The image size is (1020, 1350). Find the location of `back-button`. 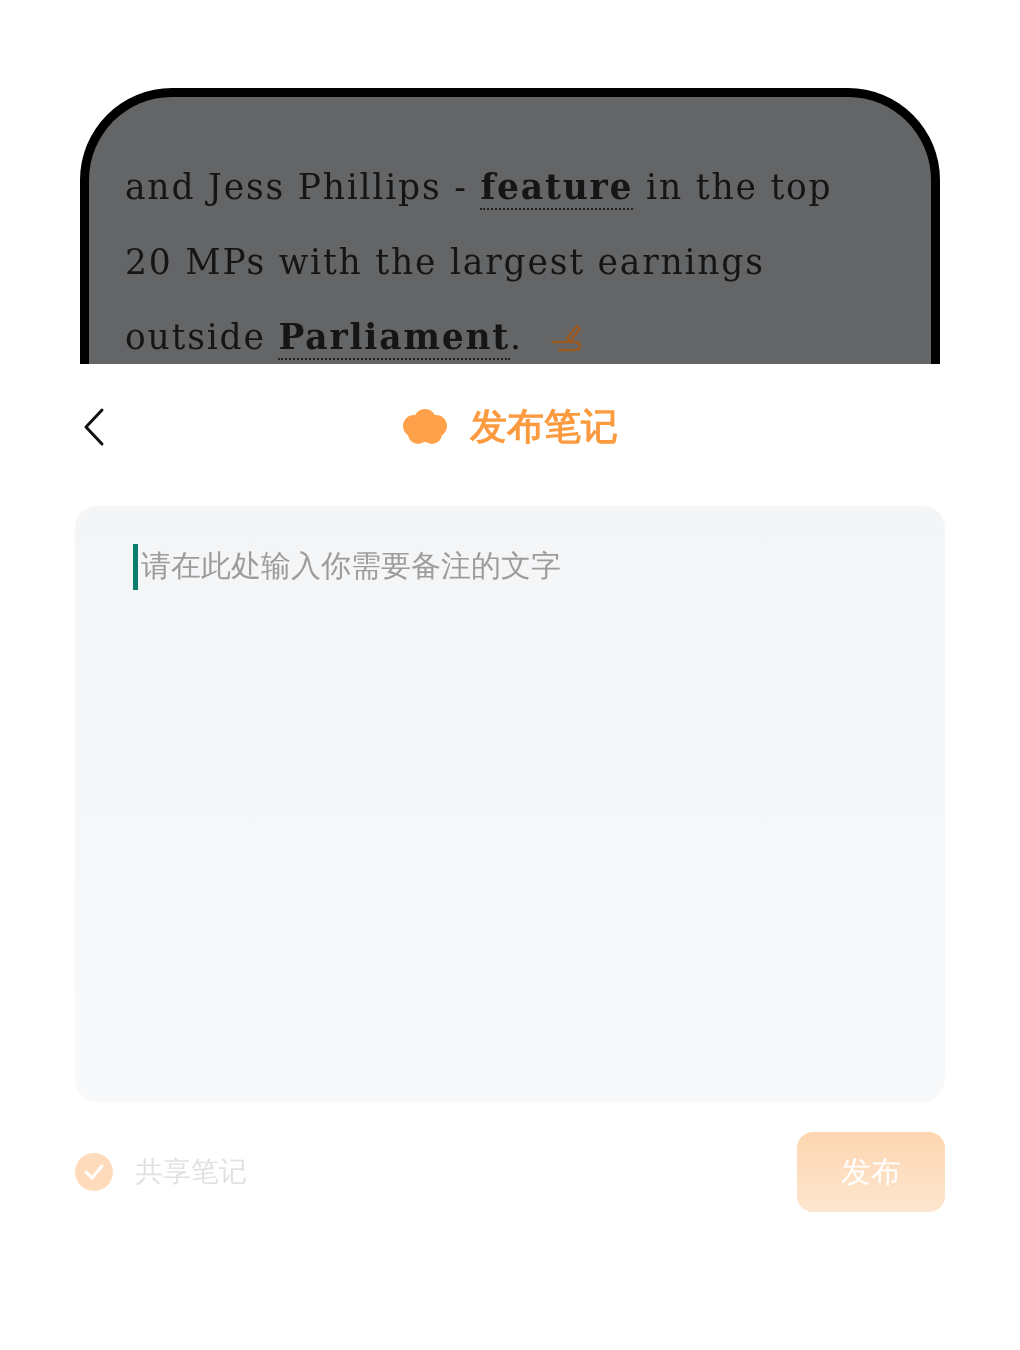

back-button is located at coordinates (94, 427).